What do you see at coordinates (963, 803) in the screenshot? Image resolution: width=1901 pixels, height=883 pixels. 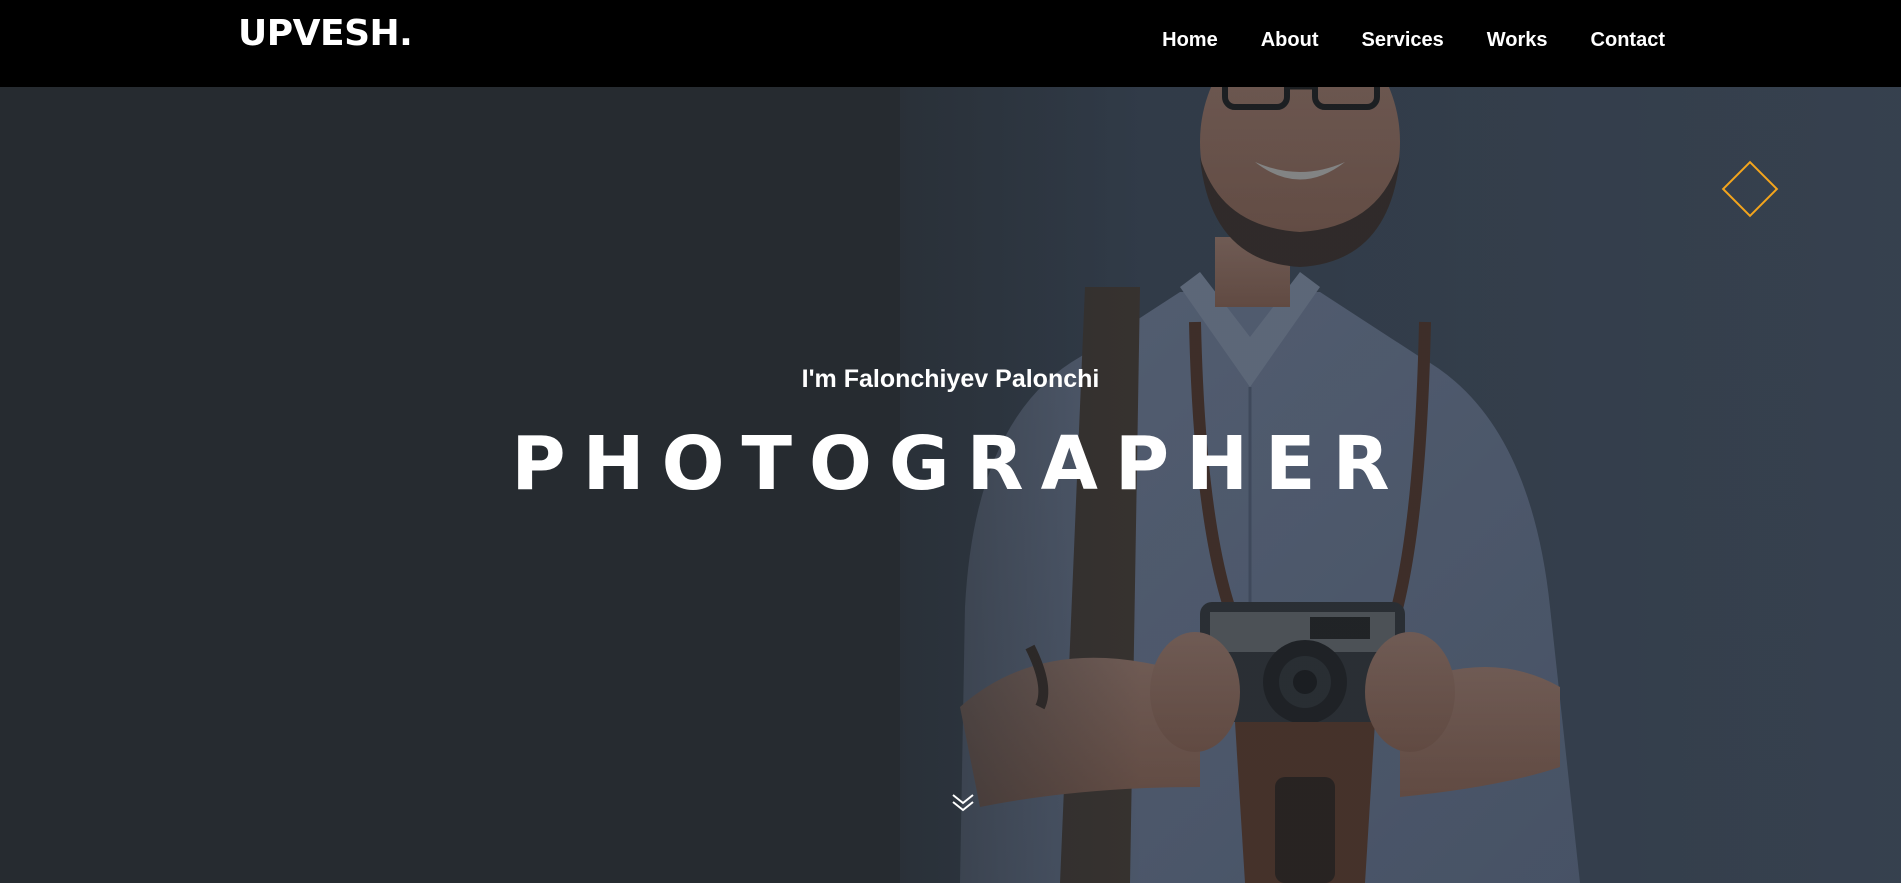 I see `double-chevron-down-icon` at bounding box center [963, 803].